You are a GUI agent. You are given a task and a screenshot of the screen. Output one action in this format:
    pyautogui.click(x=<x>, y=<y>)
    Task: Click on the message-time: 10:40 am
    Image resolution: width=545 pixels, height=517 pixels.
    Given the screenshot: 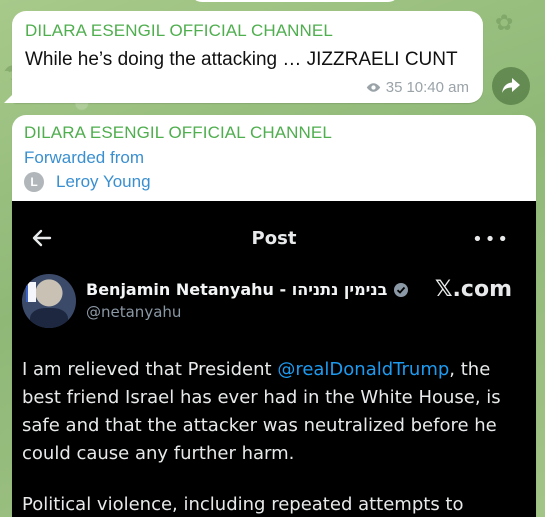 What is the action you would take?
    pyautogui.click(x=437, y=87)
    